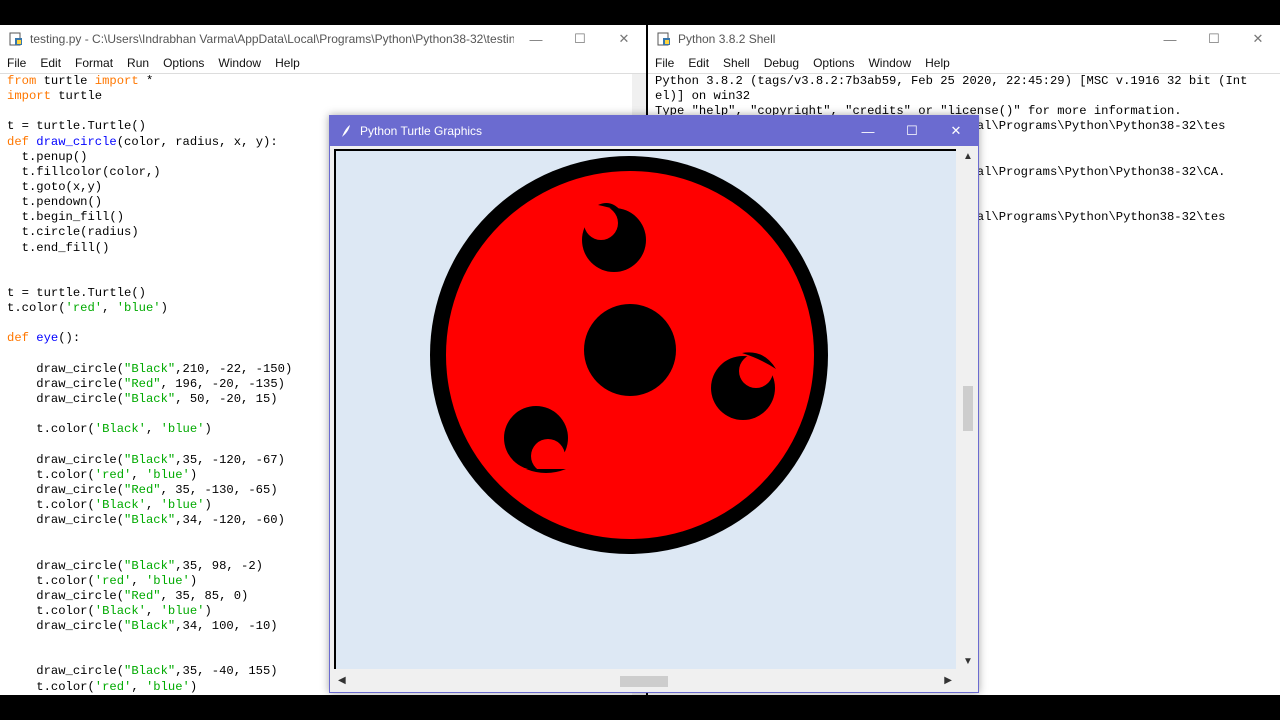 The image size is (1280, 720). What do you see at coordinates (736, 63) in the screenshot?
I see `shell-menu-shell: Shell` at bounding box center [736, 63].